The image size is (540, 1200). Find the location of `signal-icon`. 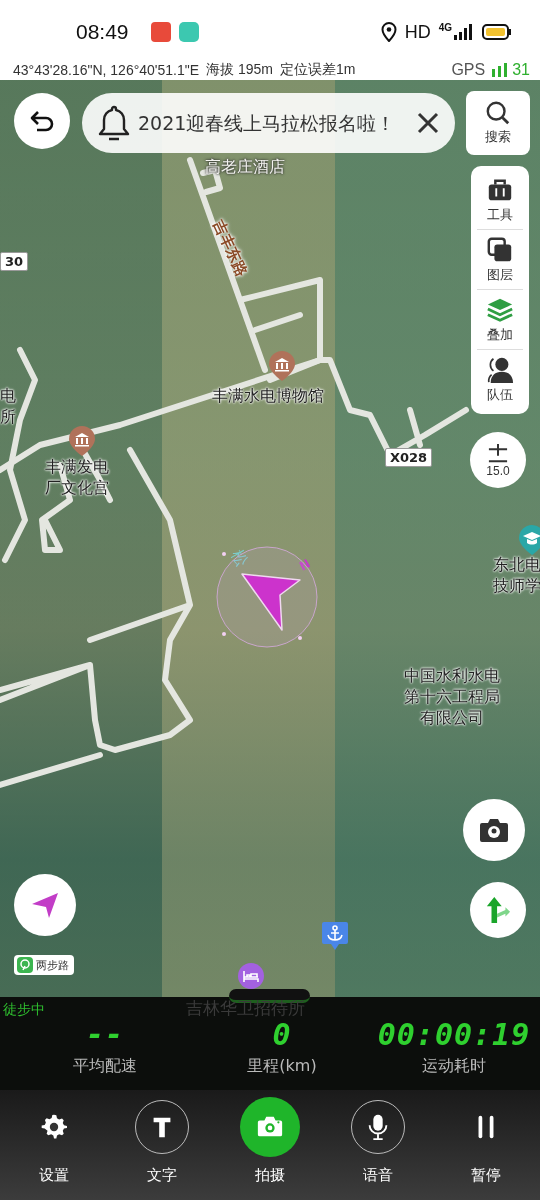

signal-icon is located at coordinates (464, 32).